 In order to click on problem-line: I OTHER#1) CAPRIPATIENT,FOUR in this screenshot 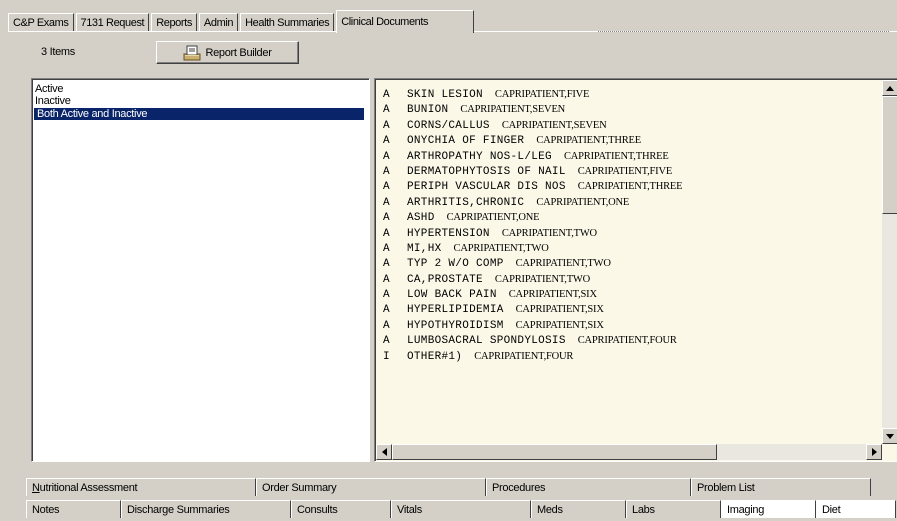, I will do `click(532, 356)`.